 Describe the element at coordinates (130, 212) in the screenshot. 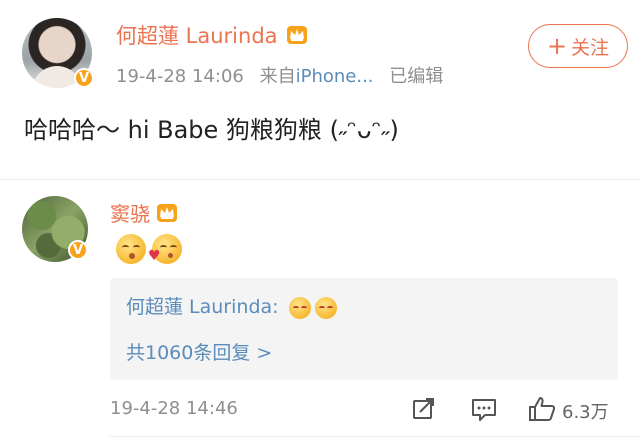

I see `commenter-name: 窦骁` at that location.